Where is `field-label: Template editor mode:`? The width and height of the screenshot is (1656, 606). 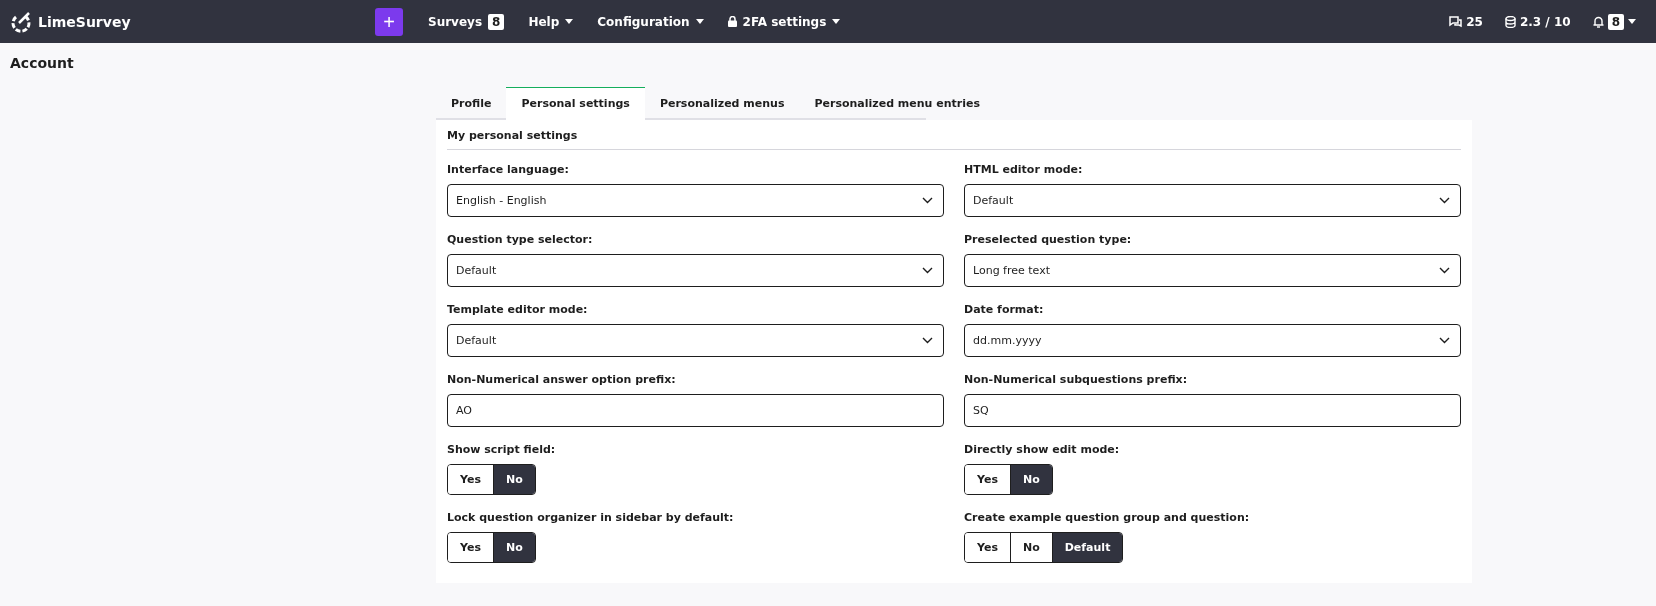
field-label: Template editor mode: is located at coordinates (518, 309).